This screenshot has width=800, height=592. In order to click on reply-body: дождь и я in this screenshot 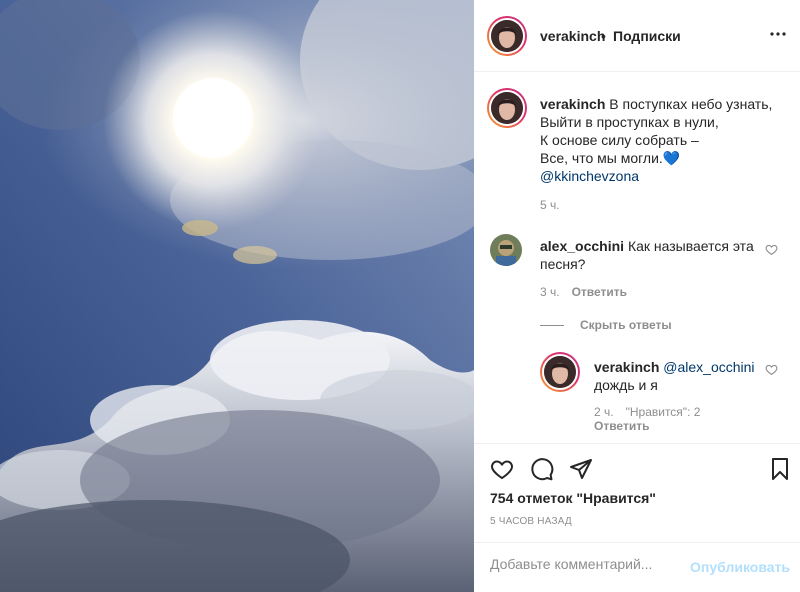, I will do `click(626, 385)`.